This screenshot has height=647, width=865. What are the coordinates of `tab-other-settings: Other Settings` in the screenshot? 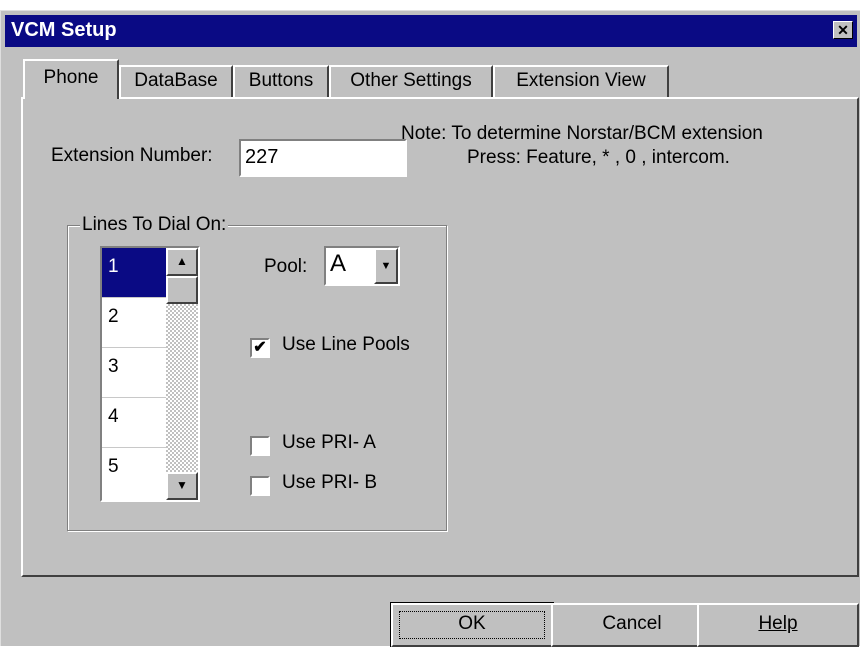 It's located at (411, 81).